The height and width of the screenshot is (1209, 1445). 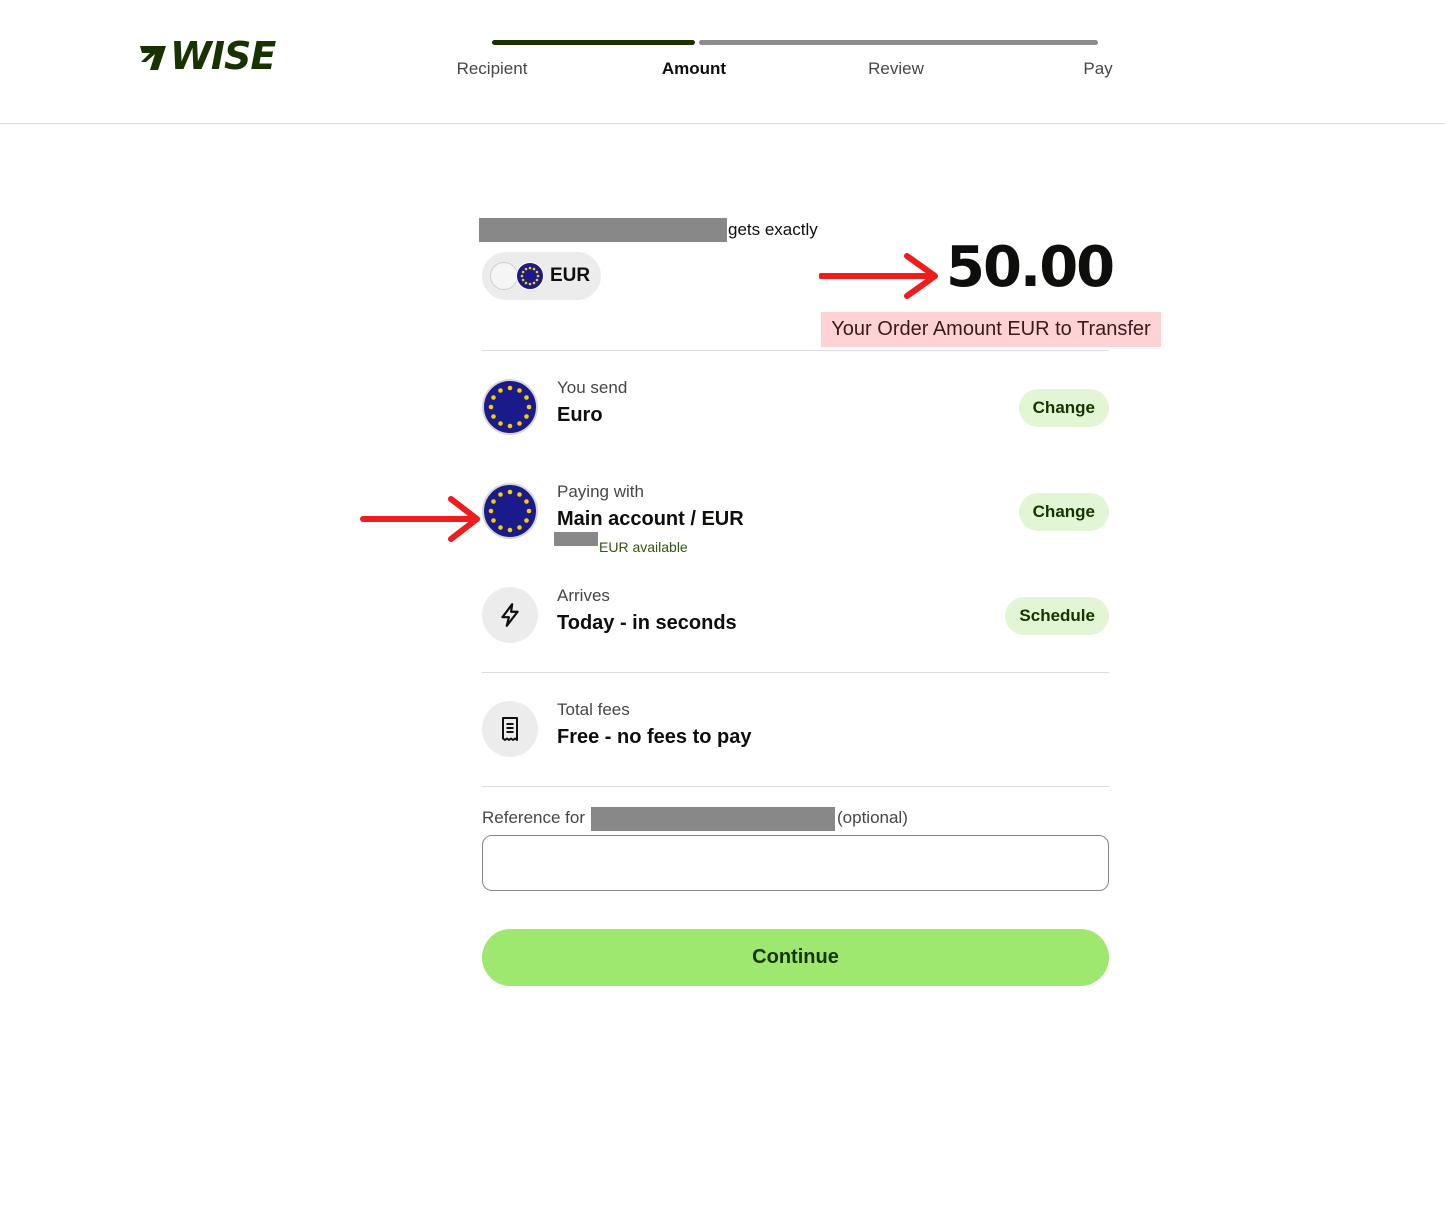 What do you see at coordinates (1098, 68) in the screenshot?
I see `step-pay: Pay` at bounding box center [1098, 68].